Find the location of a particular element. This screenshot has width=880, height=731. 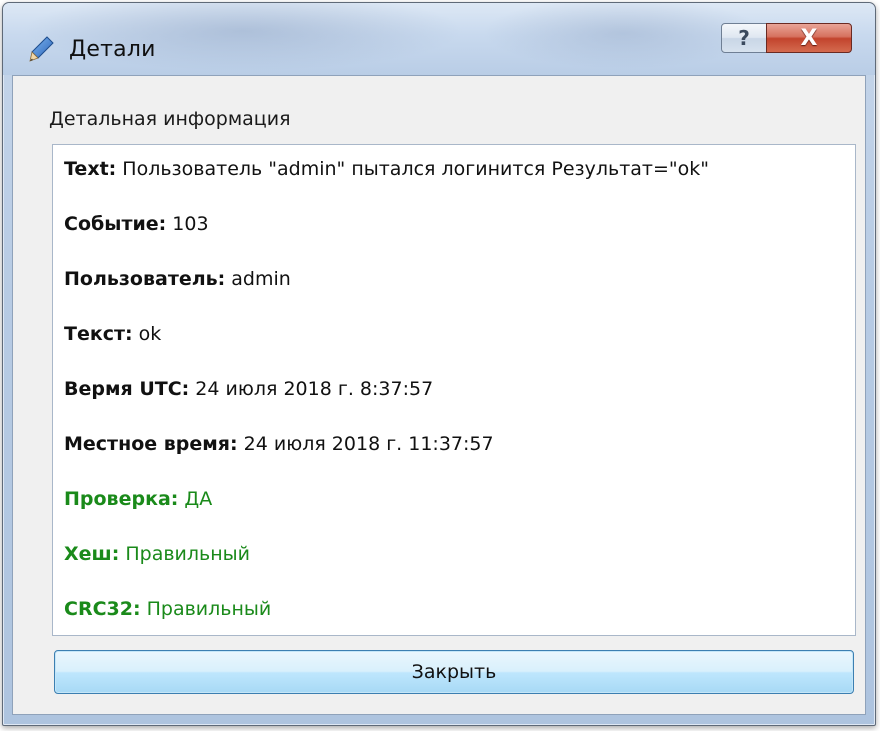

detail-line: Событие: 103 is located at coordinates (136, 224).